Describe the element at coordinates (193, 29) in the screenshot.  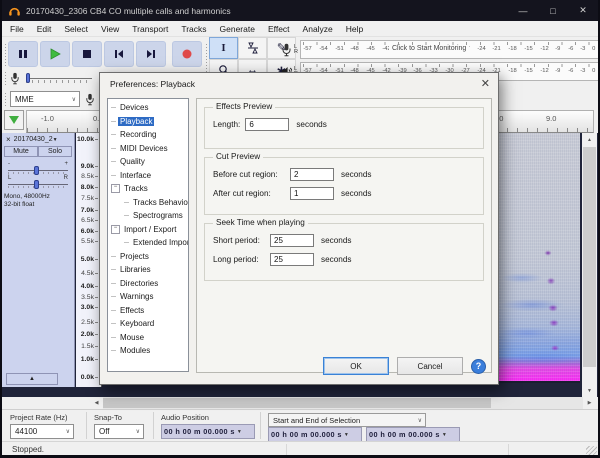
I see `menu-item: Tracks` at that location.